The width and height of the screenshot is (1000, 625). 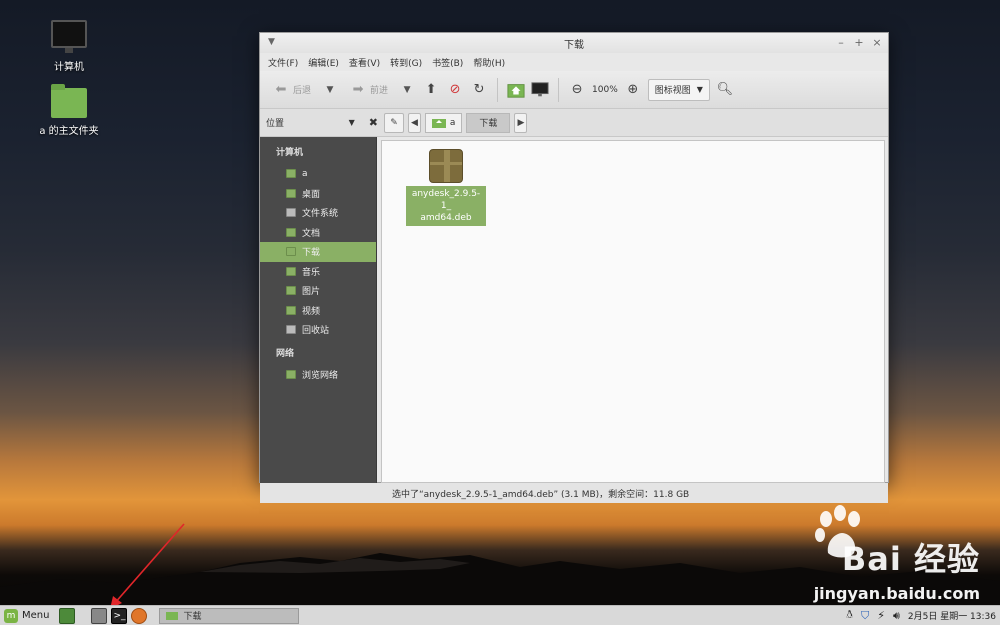 What do you see at coordinates (379, 91) in the screenshot?
I see `forward-label: 前进` at bounding box center [379, 91].